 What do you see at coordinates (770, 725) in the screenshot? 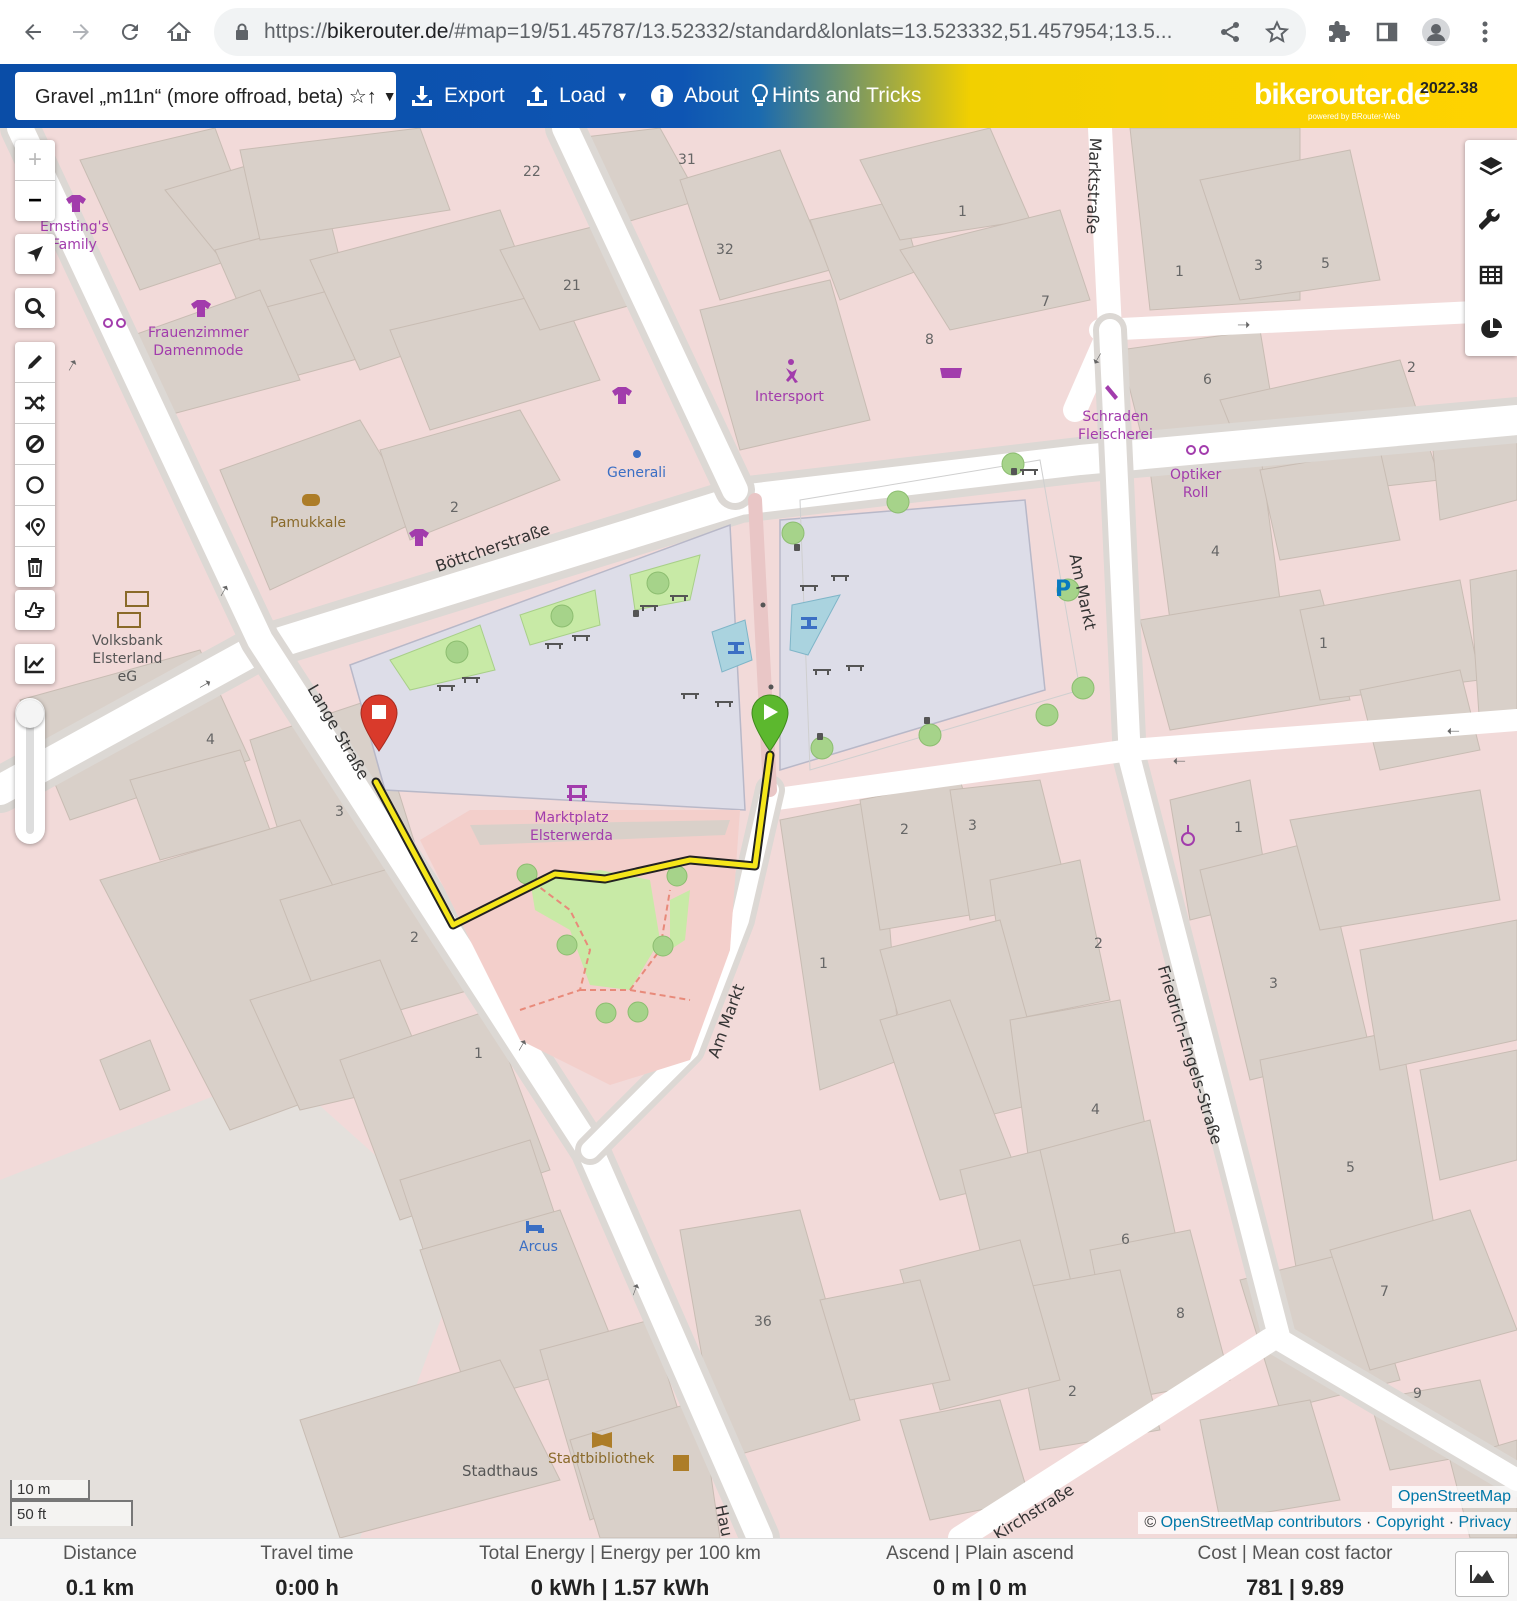
I see `route-start-marker` at bounding box center [770, 725].